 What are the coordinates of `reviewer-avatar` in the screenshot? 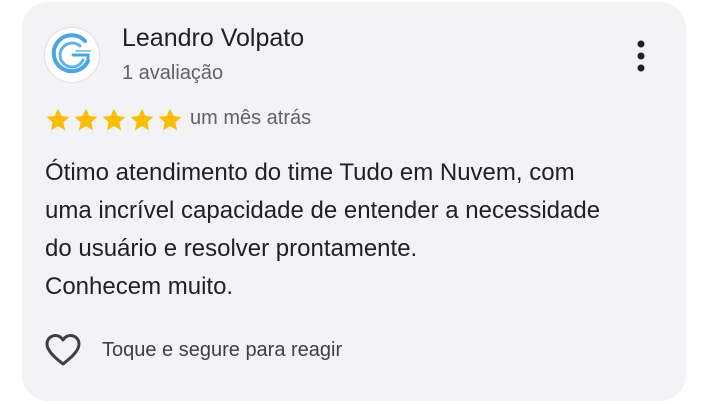 It's located at (72, 55).